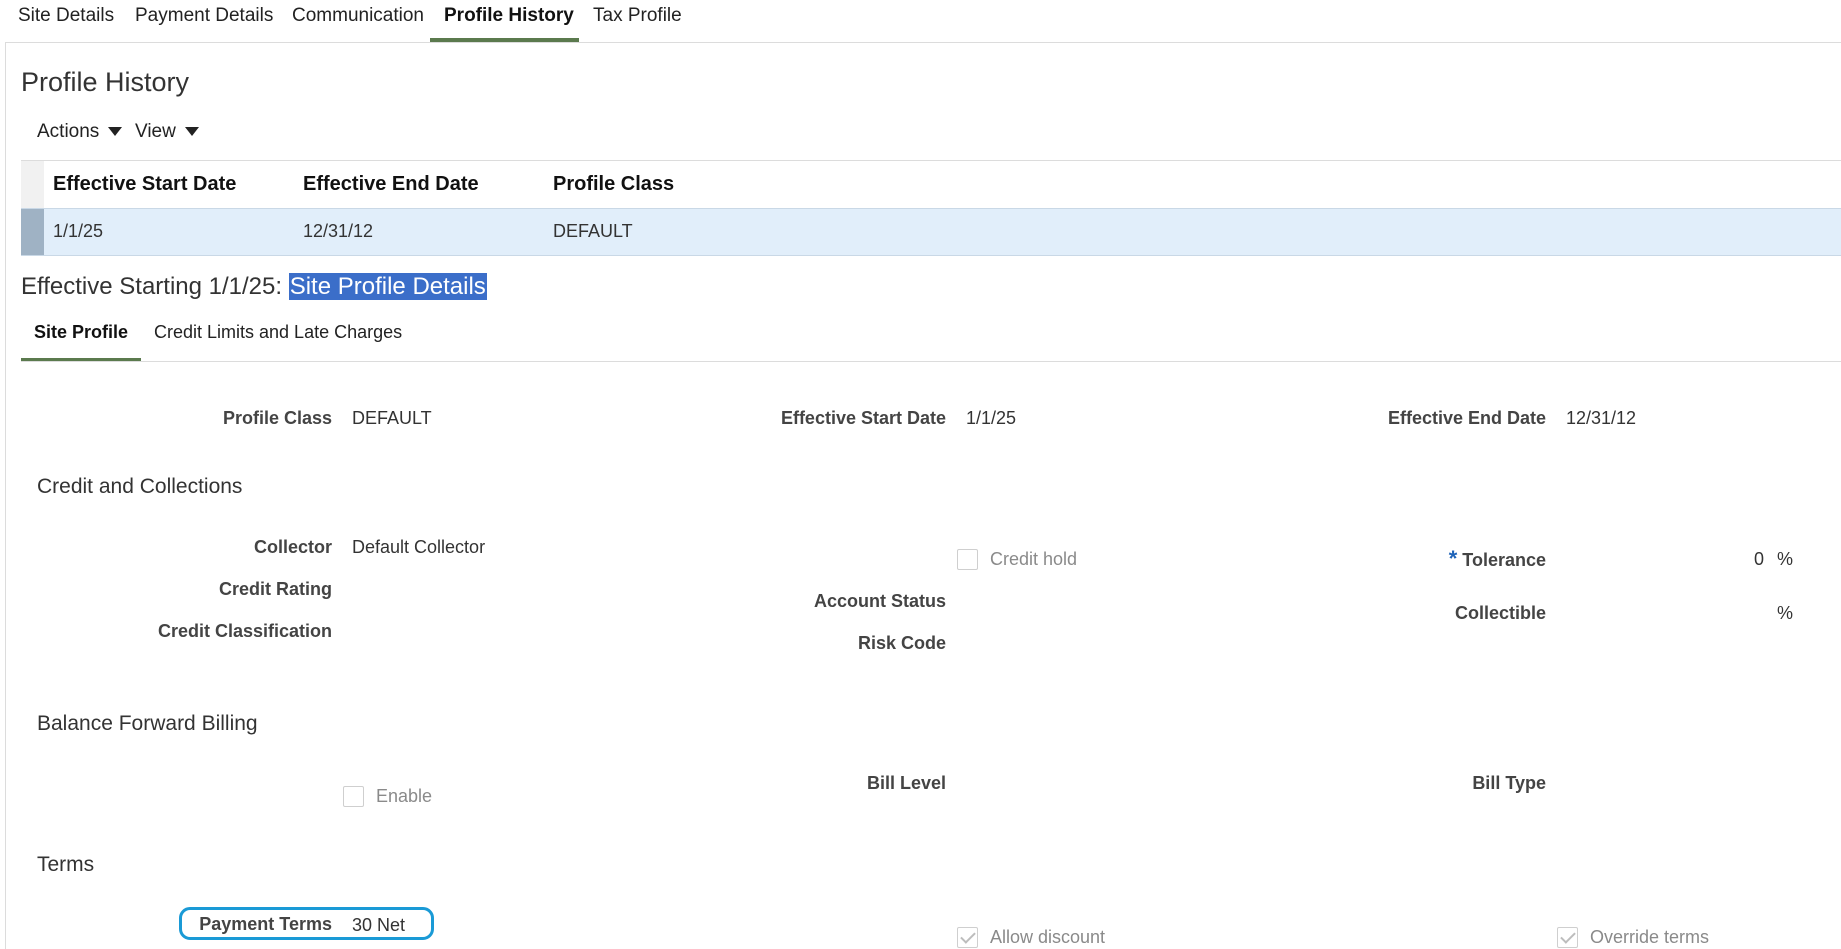 The width and height of the screenshot is (1841, 949). I want to click on view-menu: View, so click(167, 132).